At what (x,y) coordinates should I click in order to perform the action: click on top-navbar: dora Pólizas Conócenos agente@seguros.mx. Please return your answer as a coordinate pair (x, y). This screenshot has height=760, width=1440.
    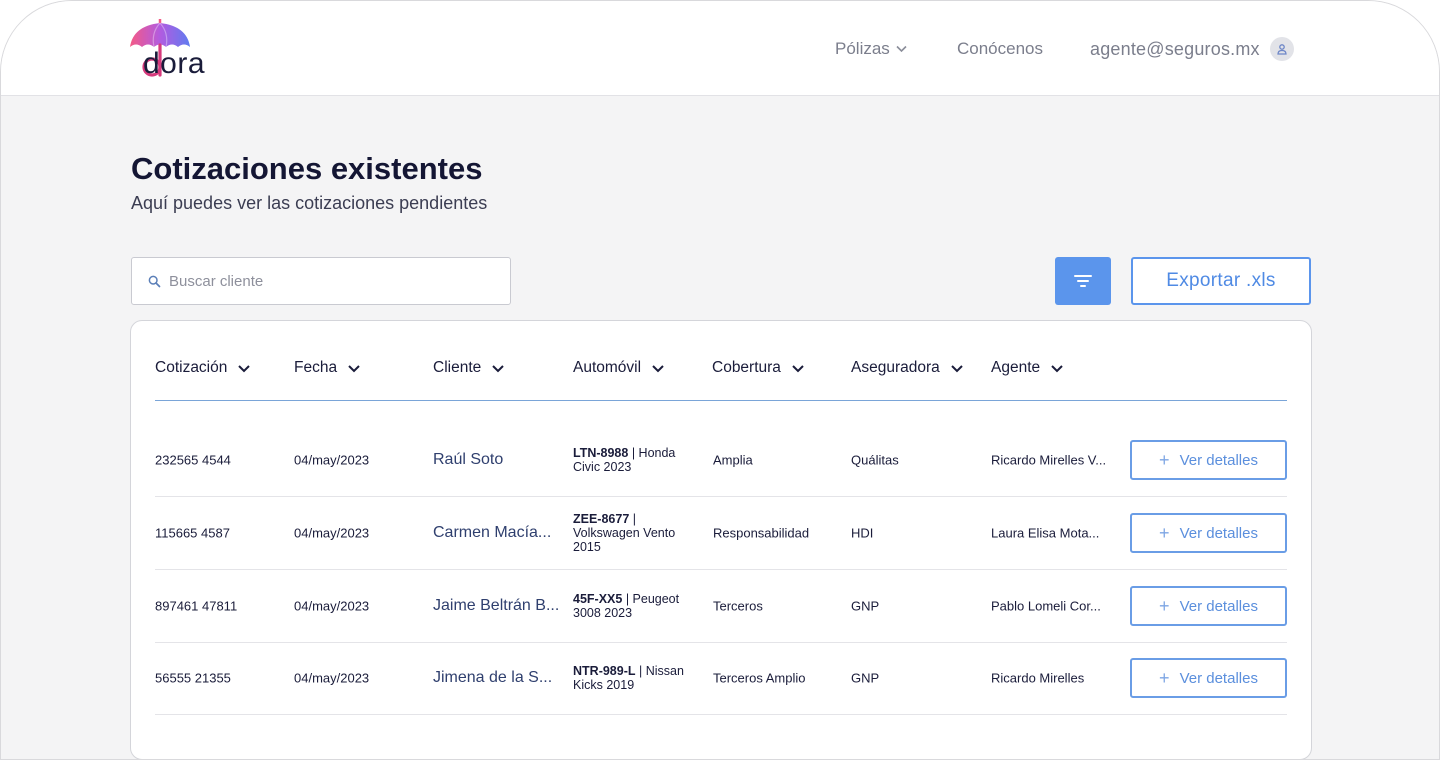
    Looking at the image, I should click on (720, 48).